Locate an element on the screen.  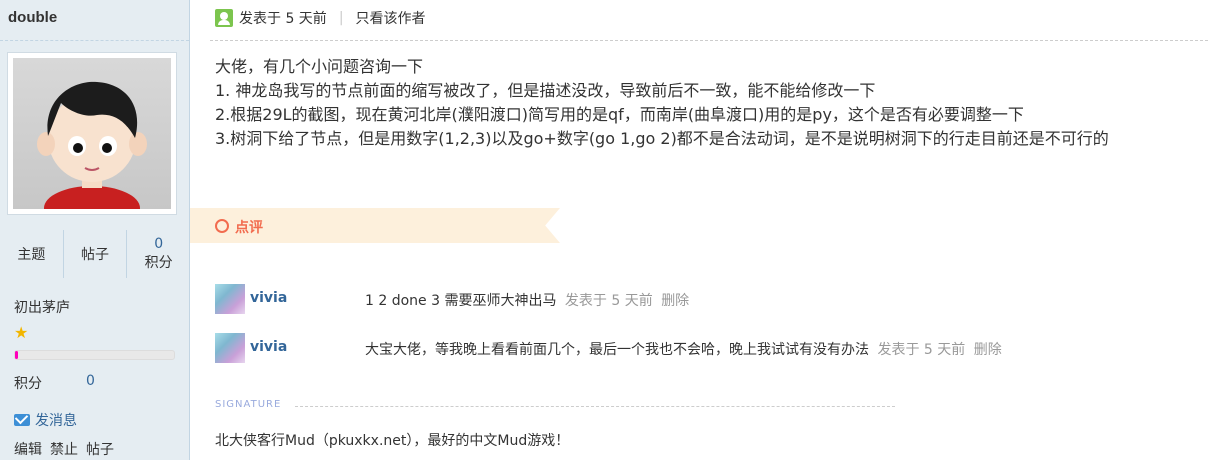
signature-divider is located at coordinates (595, 406).